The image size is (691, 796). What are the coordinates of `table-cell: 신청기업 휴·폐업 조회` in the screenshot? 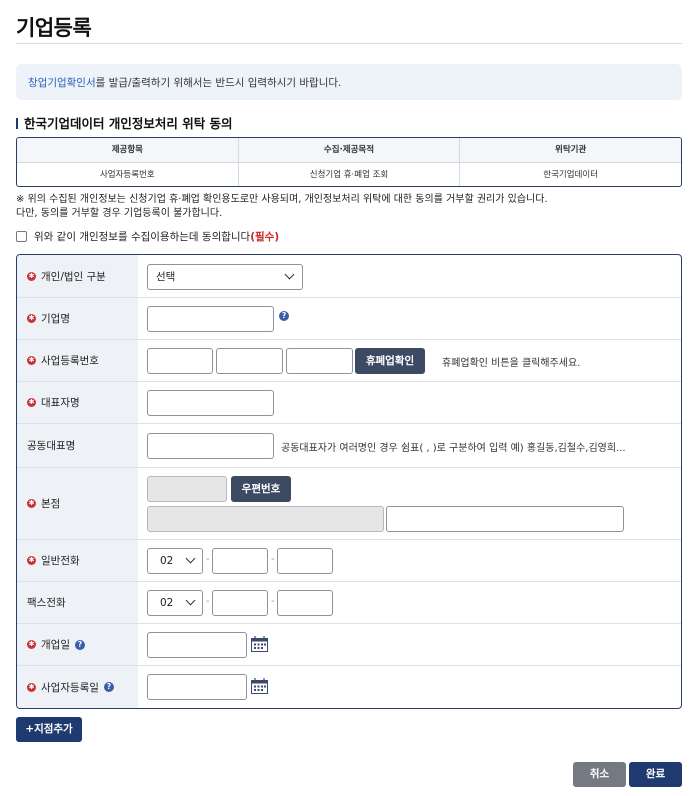 It's located at (350, 174).